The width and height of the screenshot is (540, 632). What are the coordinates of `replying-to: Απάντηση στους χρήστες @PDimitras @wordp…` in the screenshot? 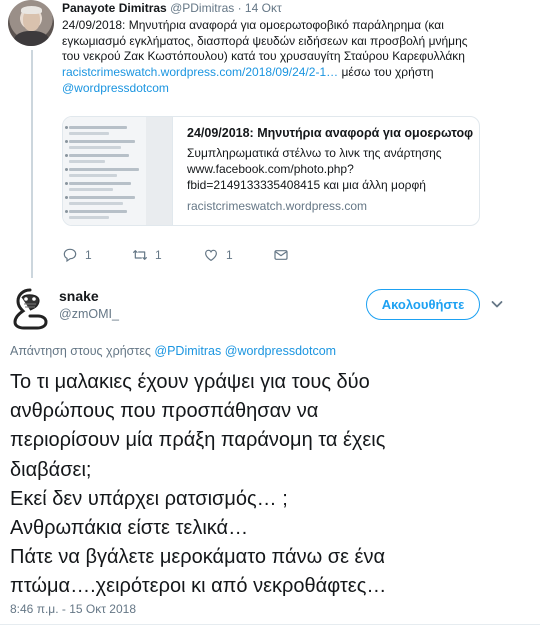 It's located at (173, 351).